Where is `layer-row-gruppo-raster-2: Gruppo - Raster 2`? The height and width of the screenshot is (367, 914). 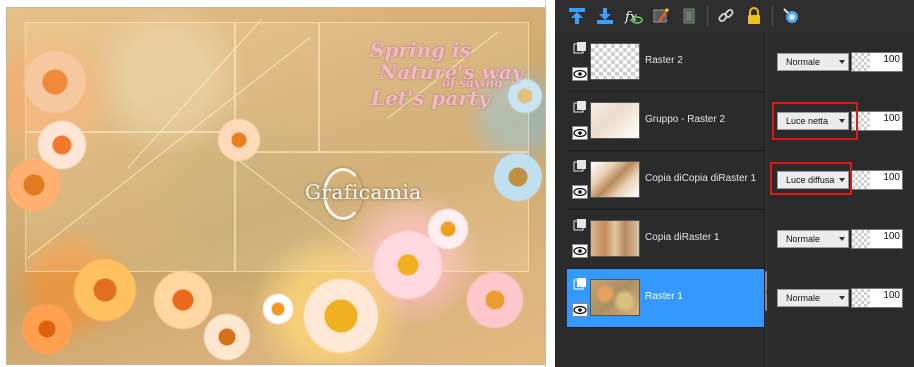
layer-row-gruppo-raster-2: Gruppo - Raster 2 is located at coordinates (666, 121).